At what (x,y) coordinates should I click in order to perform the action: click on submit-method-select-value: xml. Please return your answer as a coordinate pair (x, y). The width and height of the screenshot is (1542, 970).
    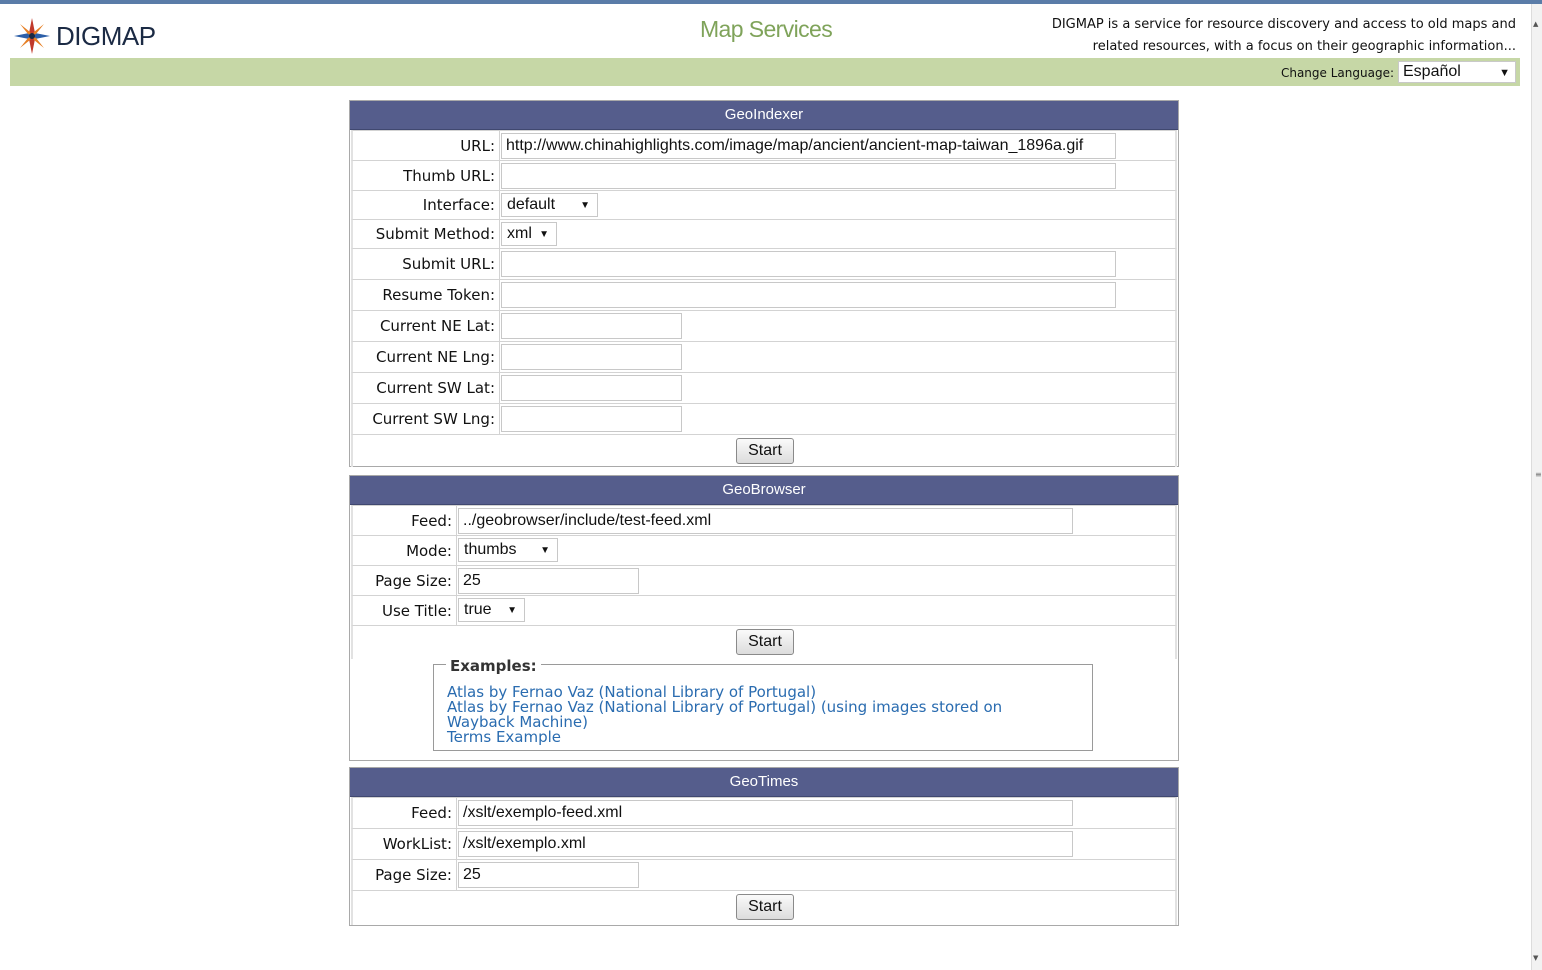
    Looking at the image, I should click on (519, 233).